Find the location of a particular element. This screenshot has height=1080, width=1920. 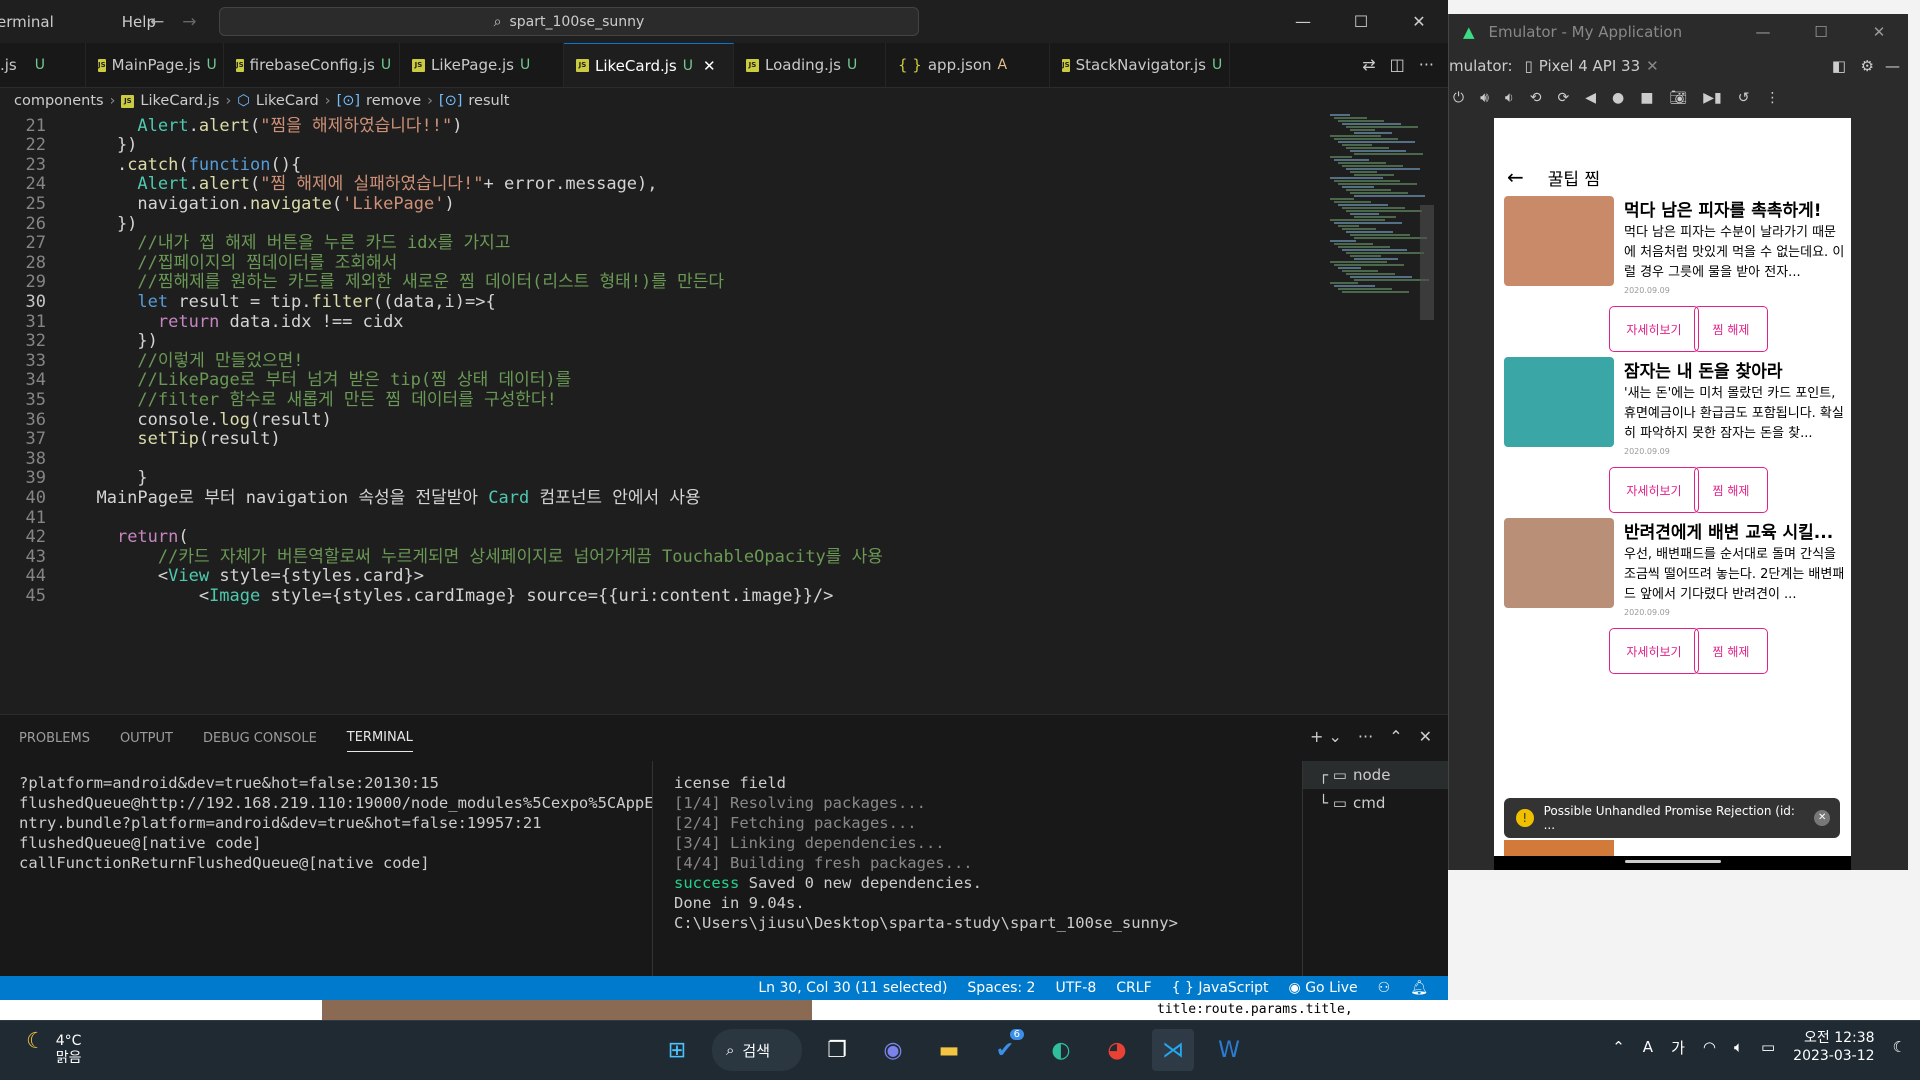

indentation: Spaces: 2 is located at coordinates (1001, 988).